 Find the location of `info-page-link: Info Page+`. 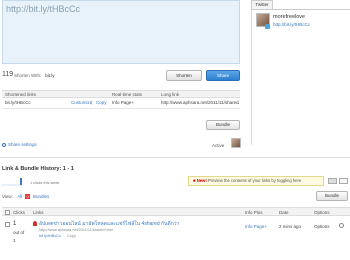

info-page-link: Info Page+ is located at coordinates (123, 102).